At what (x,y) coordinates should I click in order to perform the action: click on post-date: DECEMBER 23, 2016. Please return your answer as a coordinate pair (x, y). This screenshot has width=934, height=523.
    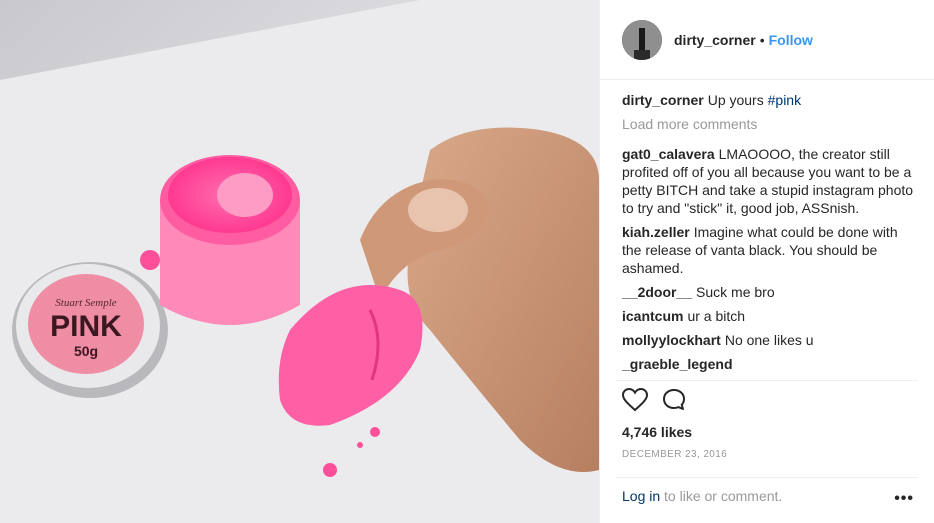
    Looking at the image, I should click on (675, 454).